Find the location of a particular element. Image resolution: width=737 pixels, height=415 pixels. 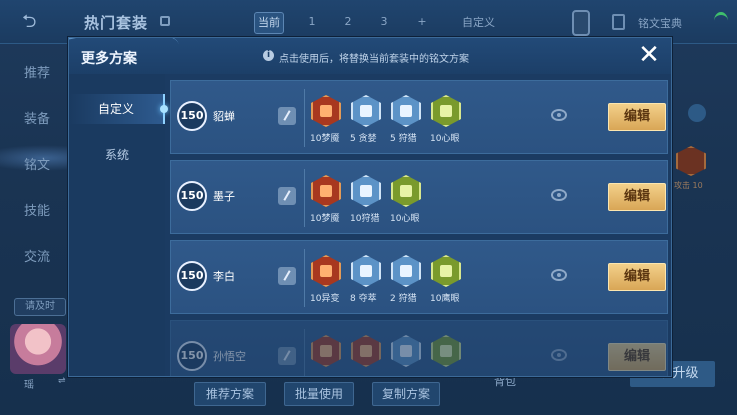

side-item-equipment: 装备 is located at coordinates (37, 117).